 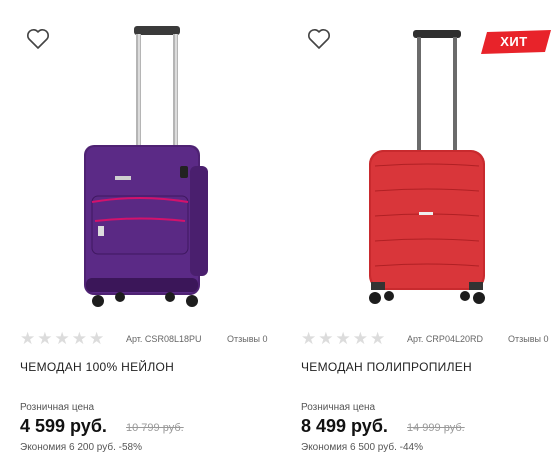 What do you see at coordinates (164, 339) in the screenshot?
I see `article-number: Арт. CSR08L18PU` at bounding box center [164, 339].